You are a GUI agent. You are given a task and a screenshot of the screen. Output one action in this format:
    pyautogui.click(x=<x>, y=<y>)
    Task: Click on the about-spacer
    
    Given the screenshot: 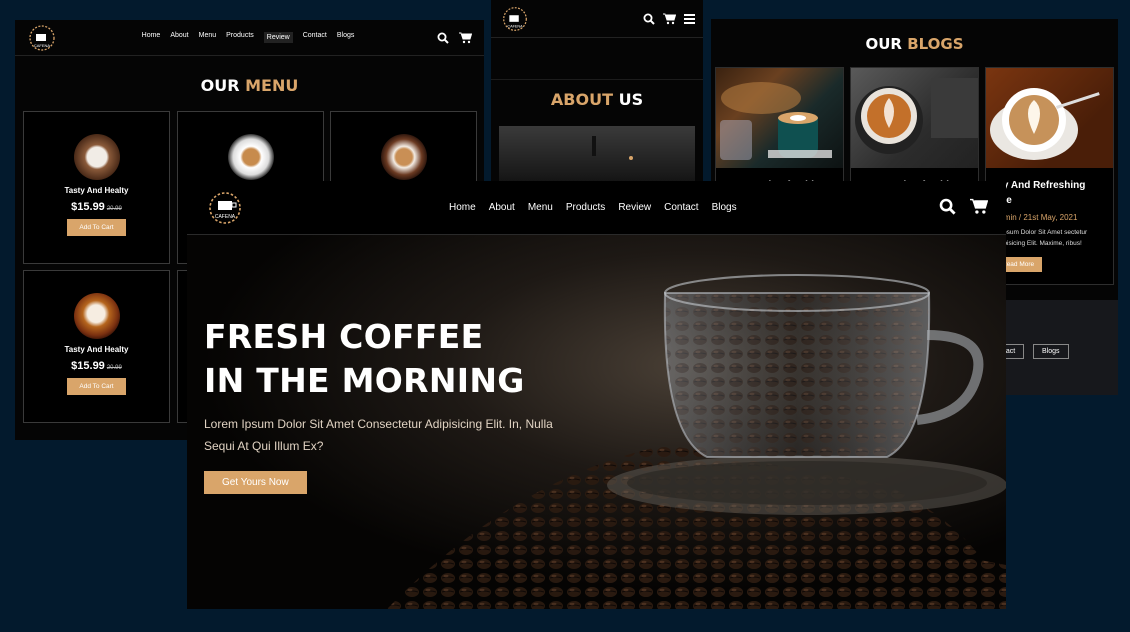 What is the action you would take?
    pyautogui.click(x=597, y=59)
    